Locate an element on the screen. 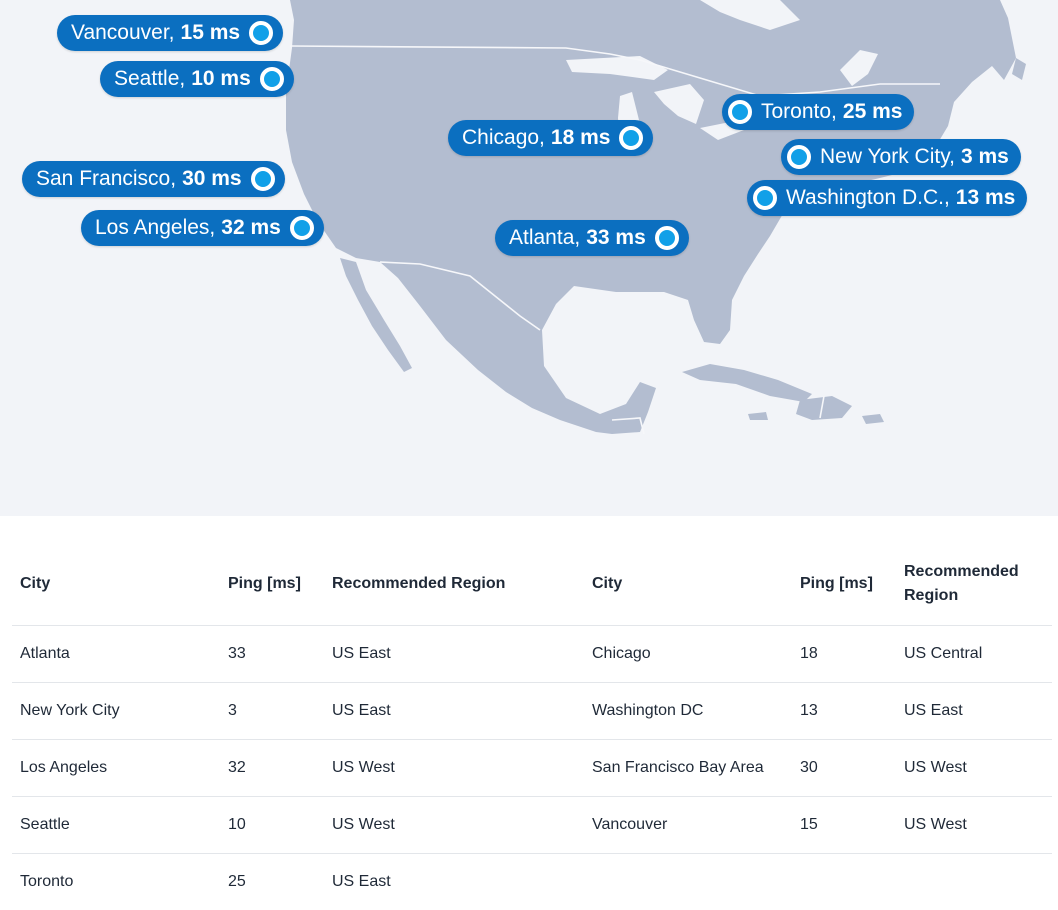 Image resolution: width=1058 pixels, height=910 pixels. cell-city: Vancouver is located at coordinates (688, 825).